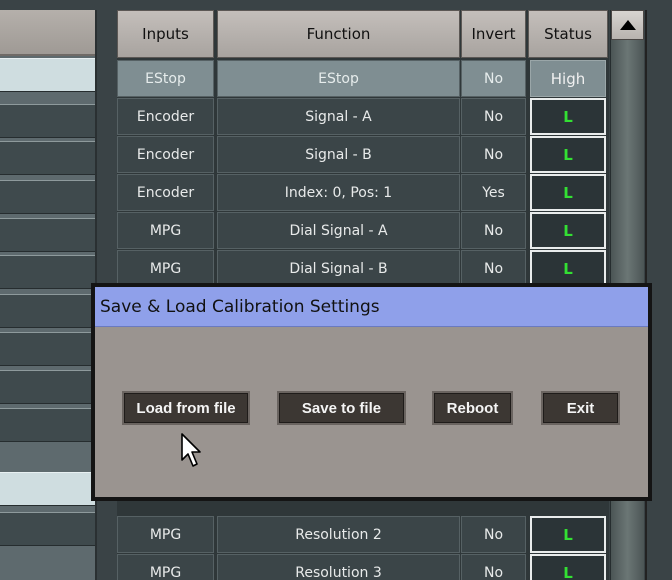 The image size is (672, 580). I want to click on cell-input: EStop, so click(165, 78).